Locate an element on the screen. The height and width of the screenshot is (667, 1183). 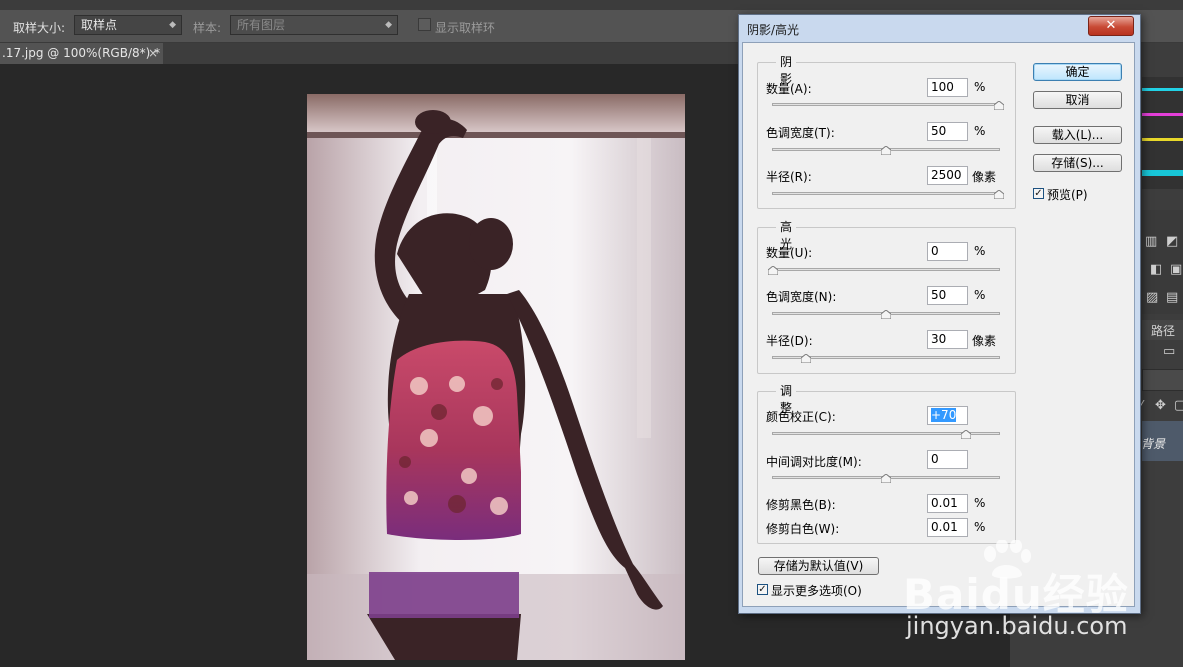
show-sampling-ring-label: 显示取样环 is located at coordinates (465, 28).